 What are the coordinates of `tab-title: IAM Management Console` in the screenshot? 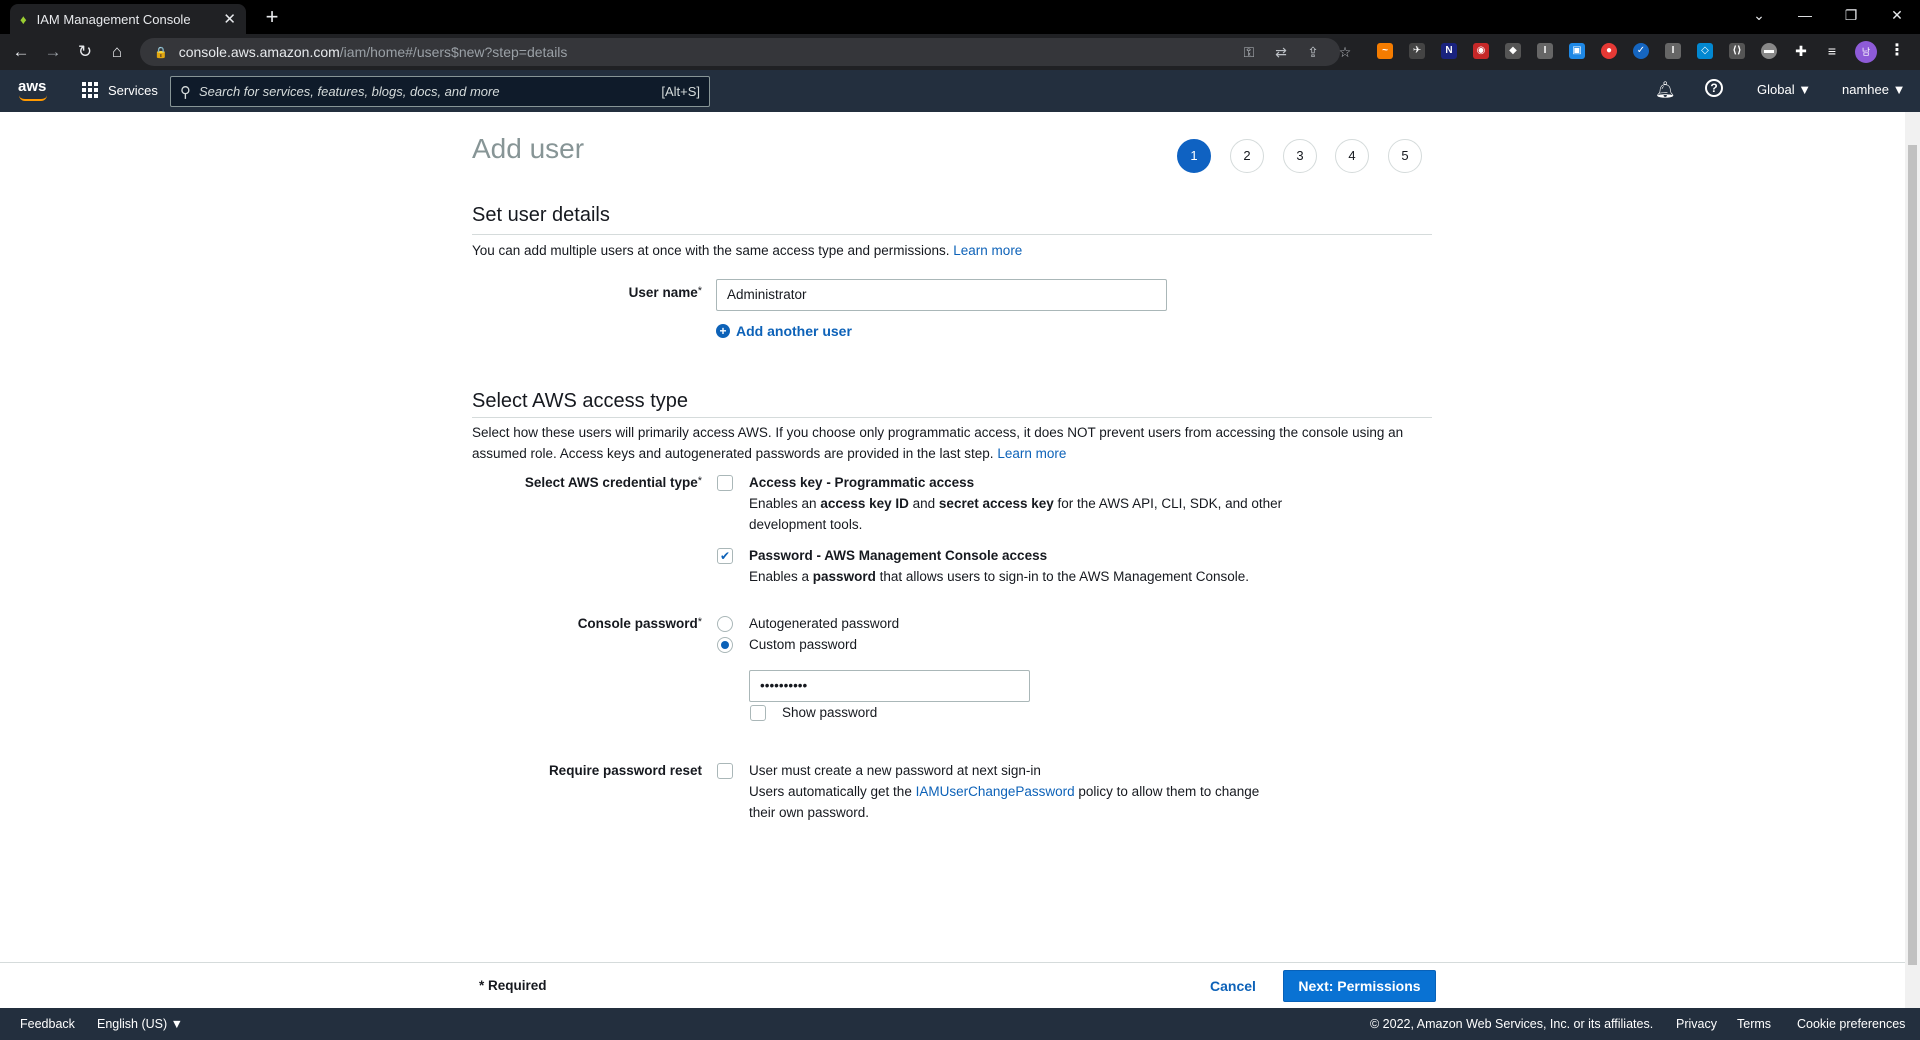 It's located at (113, 19).